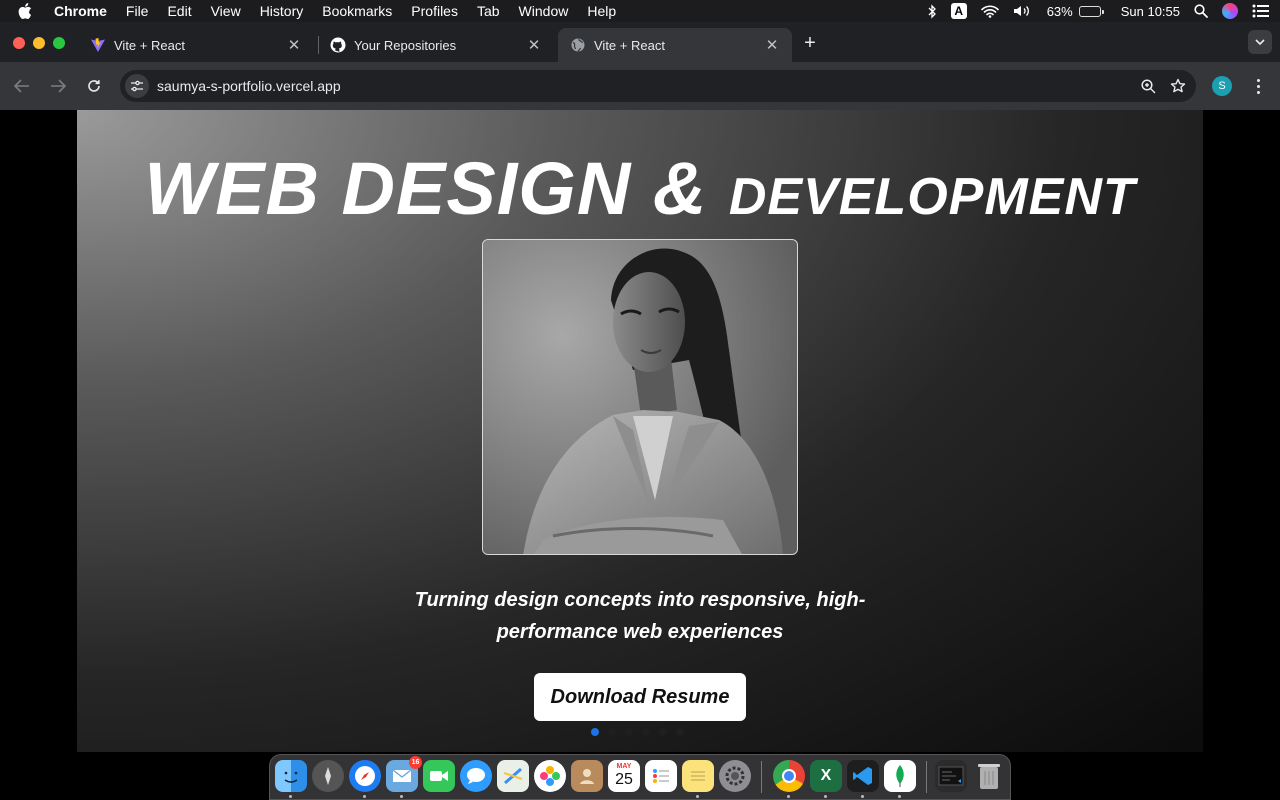 The width and height of the screenshot is (1280, 800). Describe the element at coordinates (989, 11) in the screenshot. I see `wifi-icon` at that location.